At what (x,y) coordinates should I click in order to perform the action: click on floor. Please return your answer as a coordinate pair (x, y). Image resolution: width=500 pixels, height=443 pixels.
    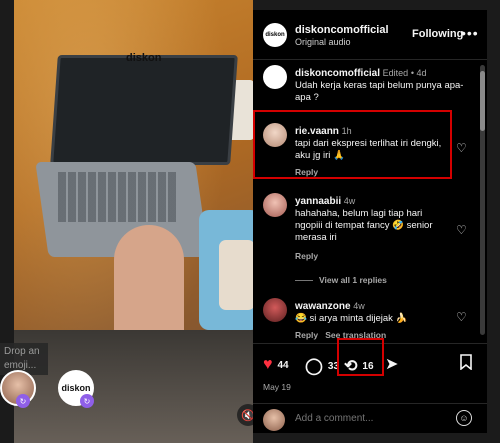
    Looking at the image, I should click on (133, 386).